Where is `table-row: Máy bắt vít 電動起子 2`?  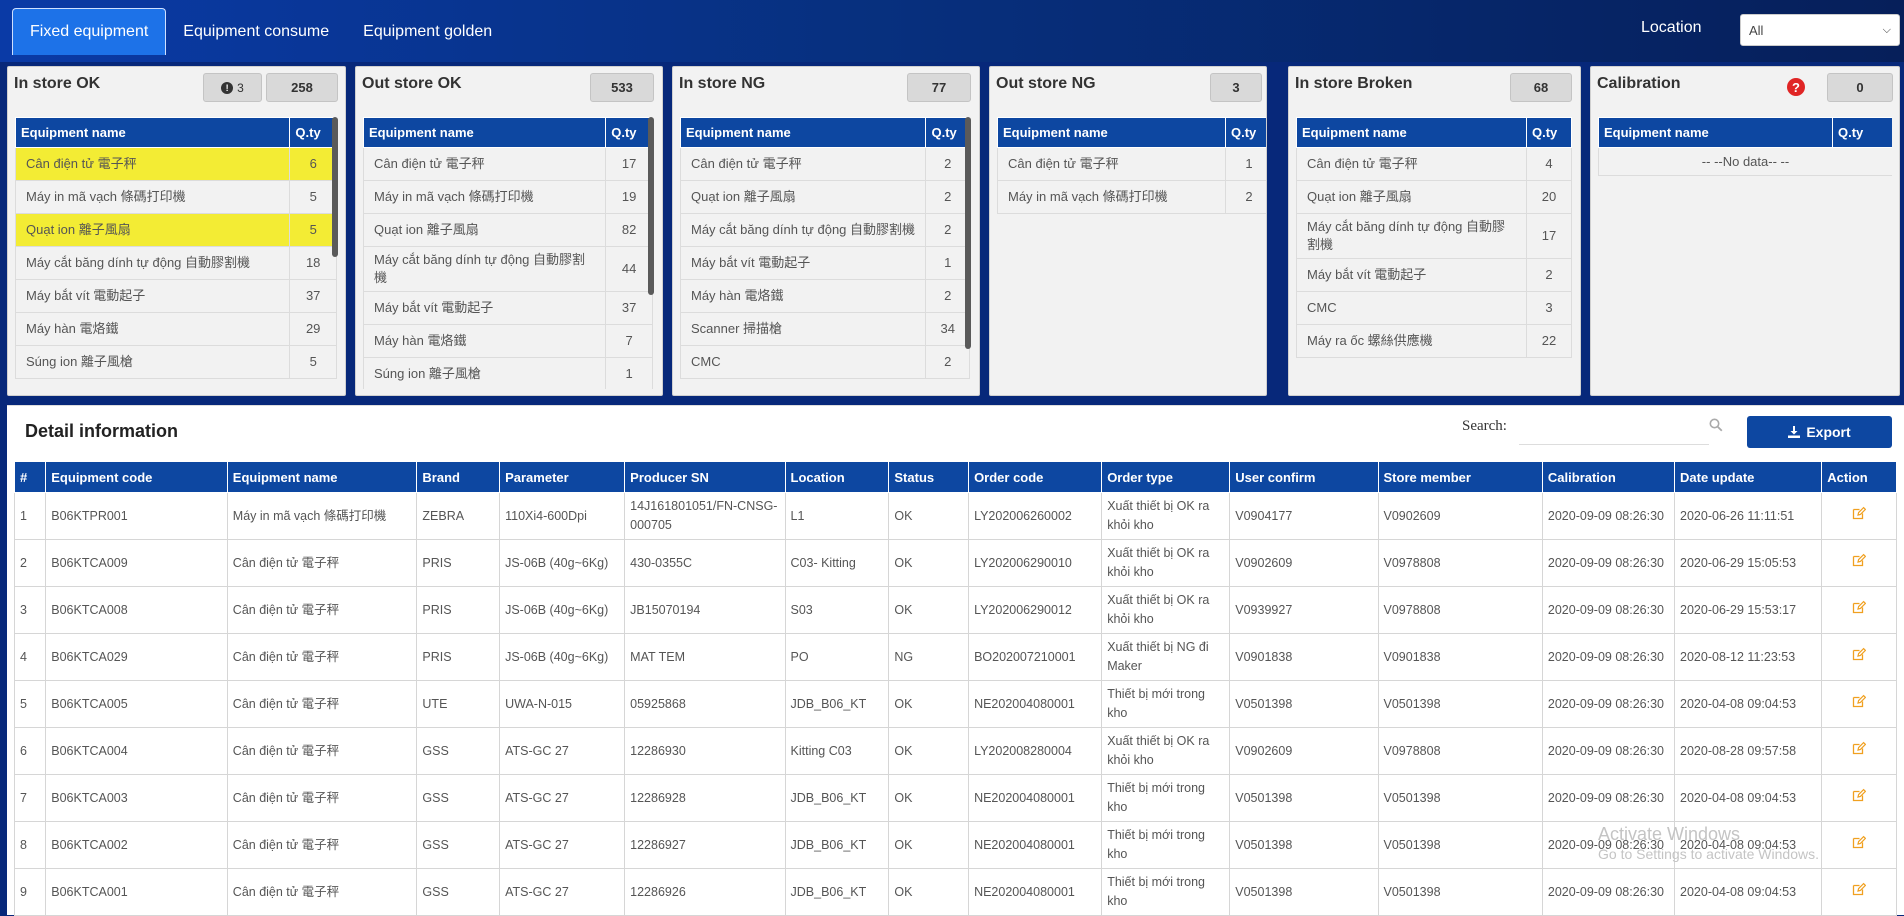 table-row: Máy bắt vít 電動起子 2 is located at coordinates (1434, 275).